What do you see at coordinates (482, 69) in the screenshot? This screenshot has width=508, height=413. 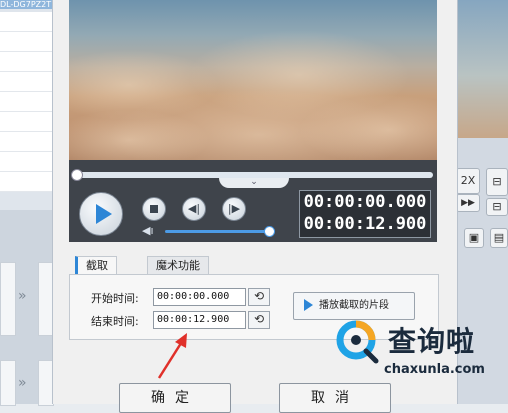 I see `background-preview-thumbnail` at bounding box center [482, 69].